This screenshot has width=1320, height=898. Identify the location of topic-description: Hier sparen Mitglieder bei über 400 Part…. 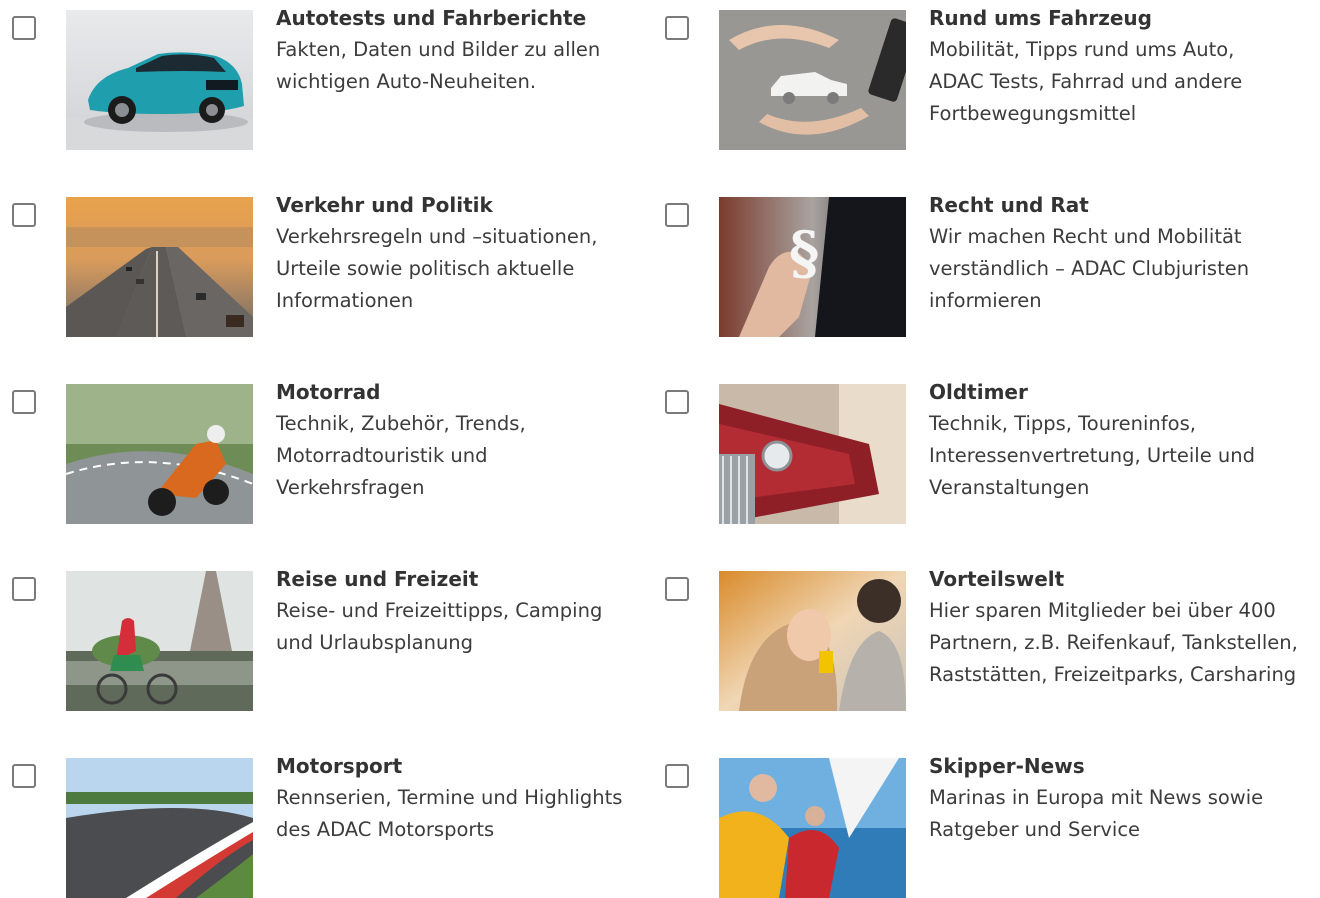
(1113, 642).